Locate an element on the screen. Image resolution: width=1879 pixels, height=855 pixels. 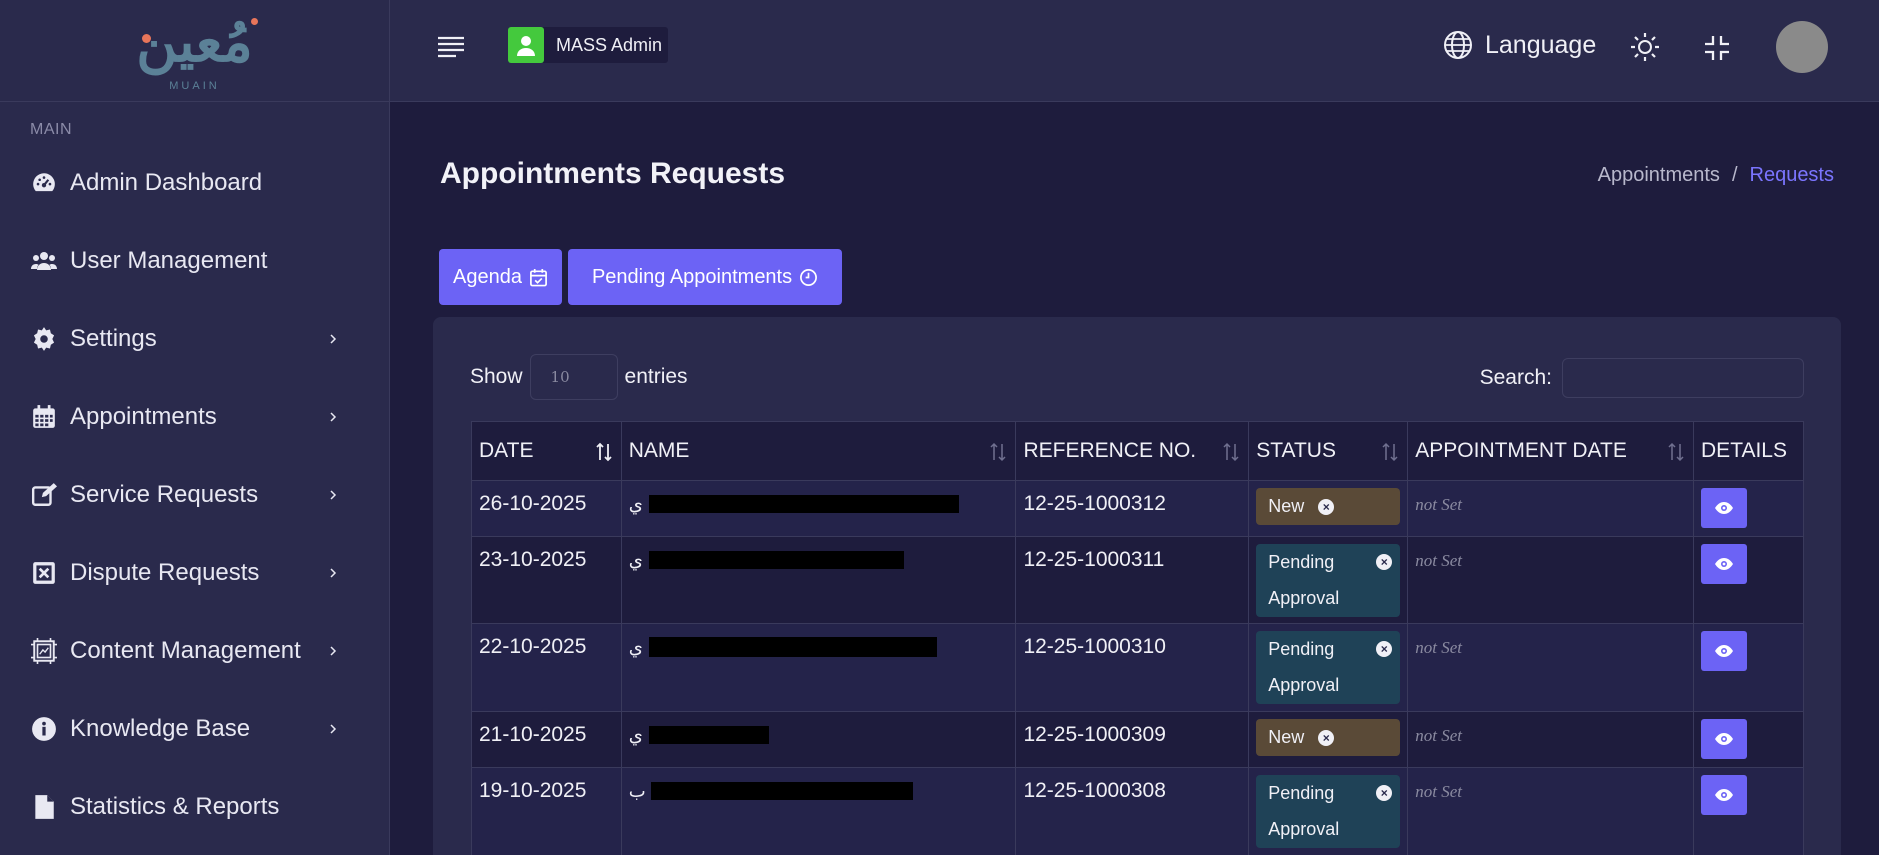
logo-subtitle: MUAIN is located at coordinates (194, 85).